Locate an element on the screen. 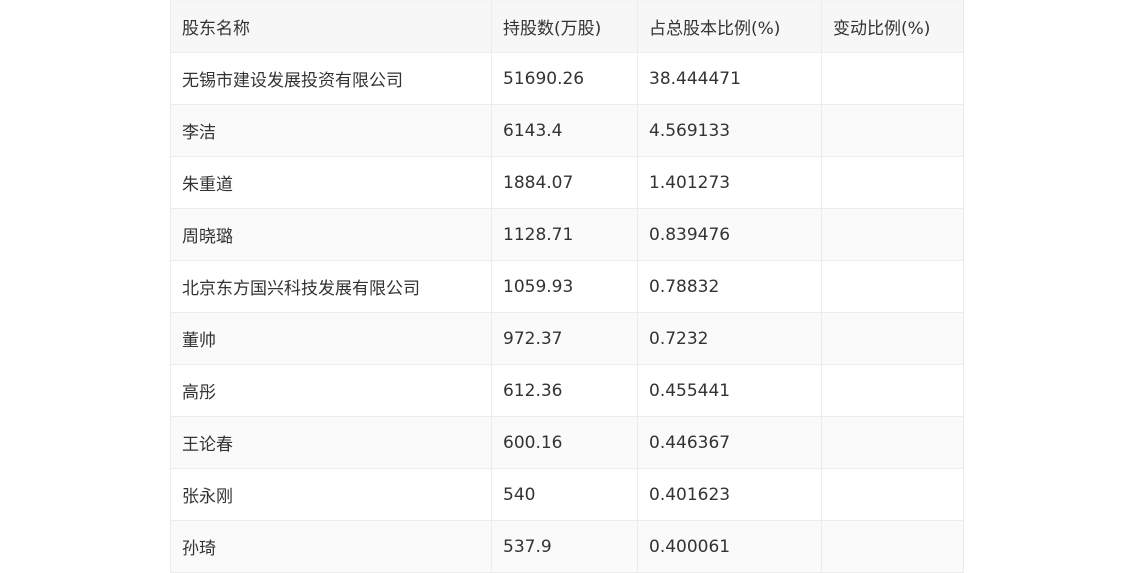 The height and width of the screenshot is (573, 1134). table-row: 李洁 6143.4 4.569133 is located at coordinates (567, 130).